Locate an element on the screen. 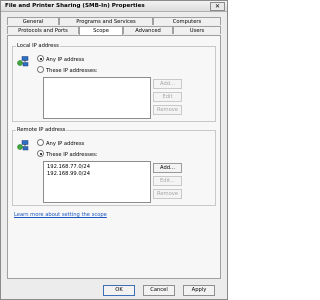  remote-ip-label: Remote IP address is located at coordinates (41, 130).